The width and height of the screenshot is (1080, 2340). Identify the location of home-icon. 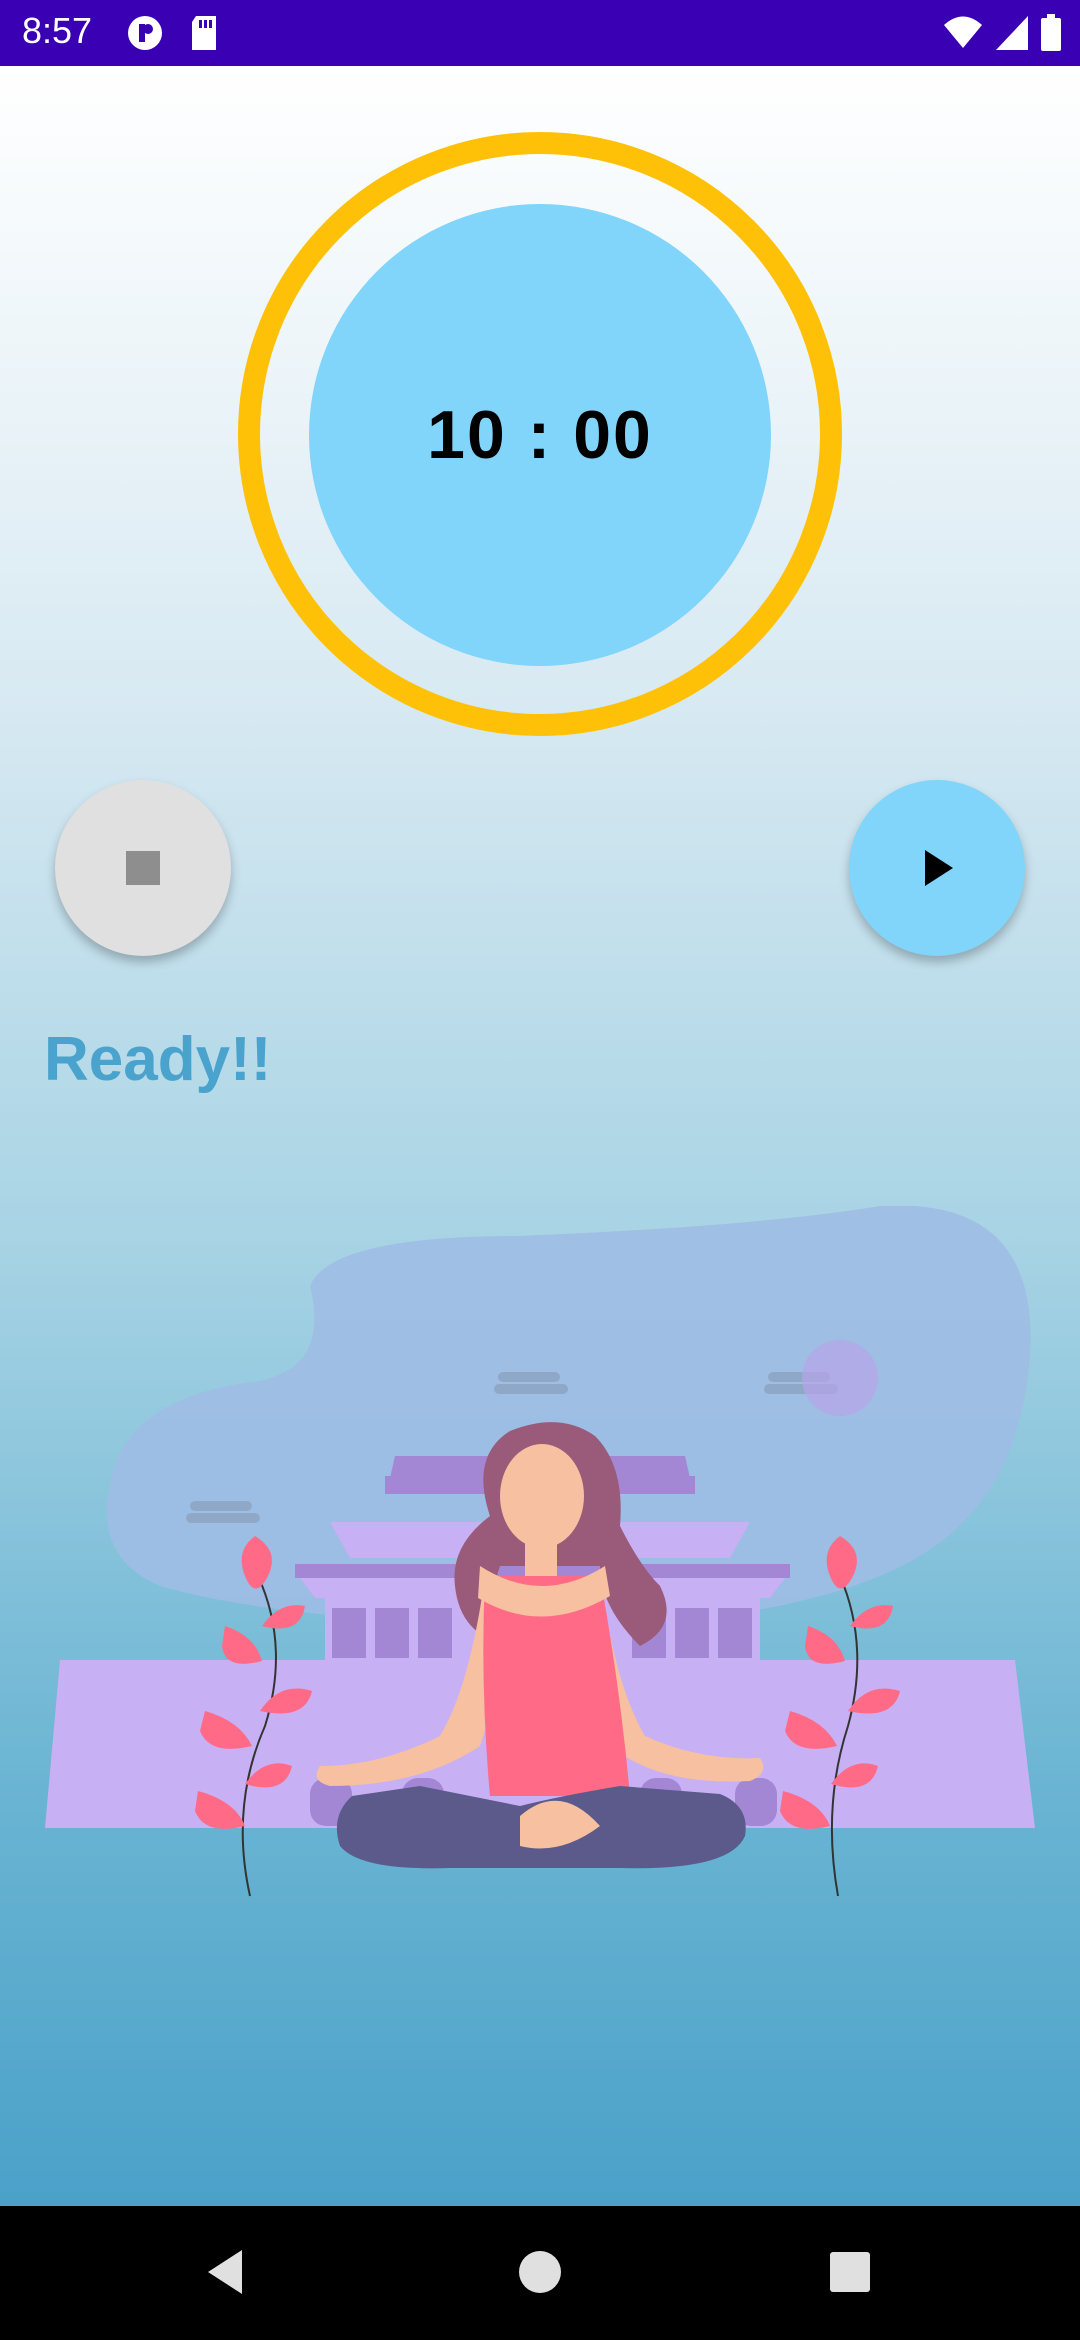
(540, 2272).